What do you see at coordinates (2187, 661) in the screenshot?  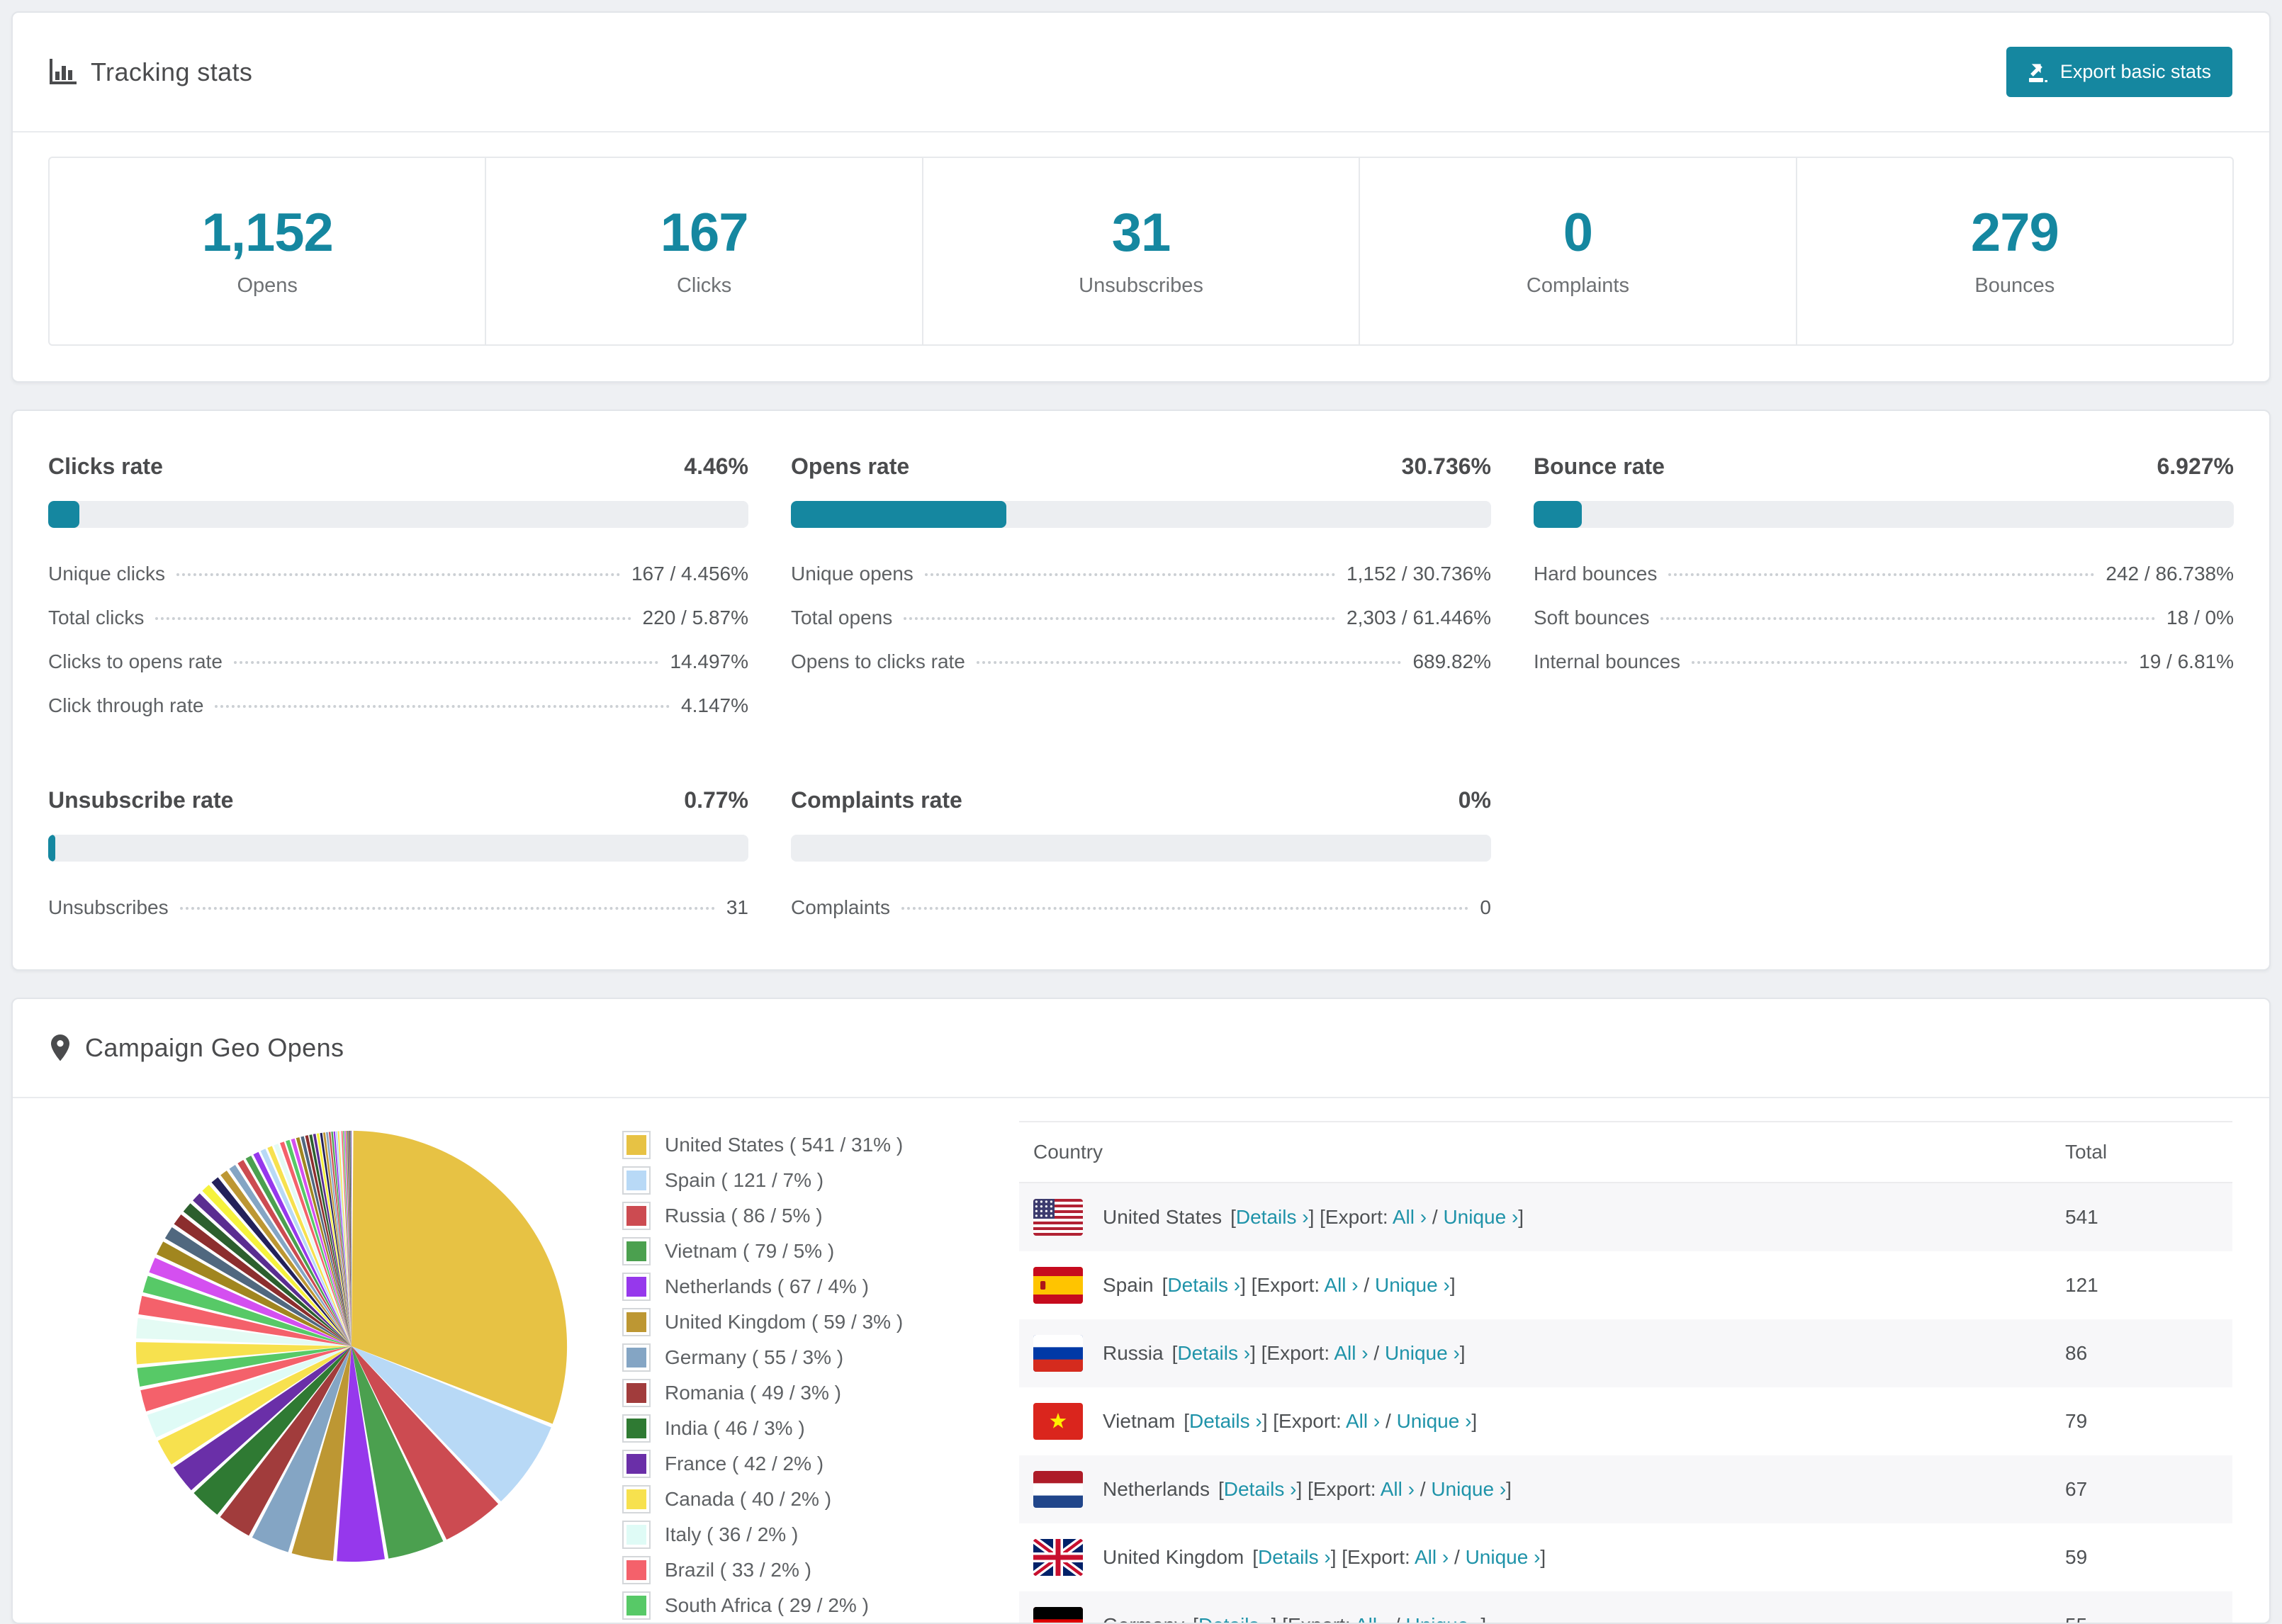 I see `rate-detail-value: 19 / 6.81%` at bounding box center [2187, 661].